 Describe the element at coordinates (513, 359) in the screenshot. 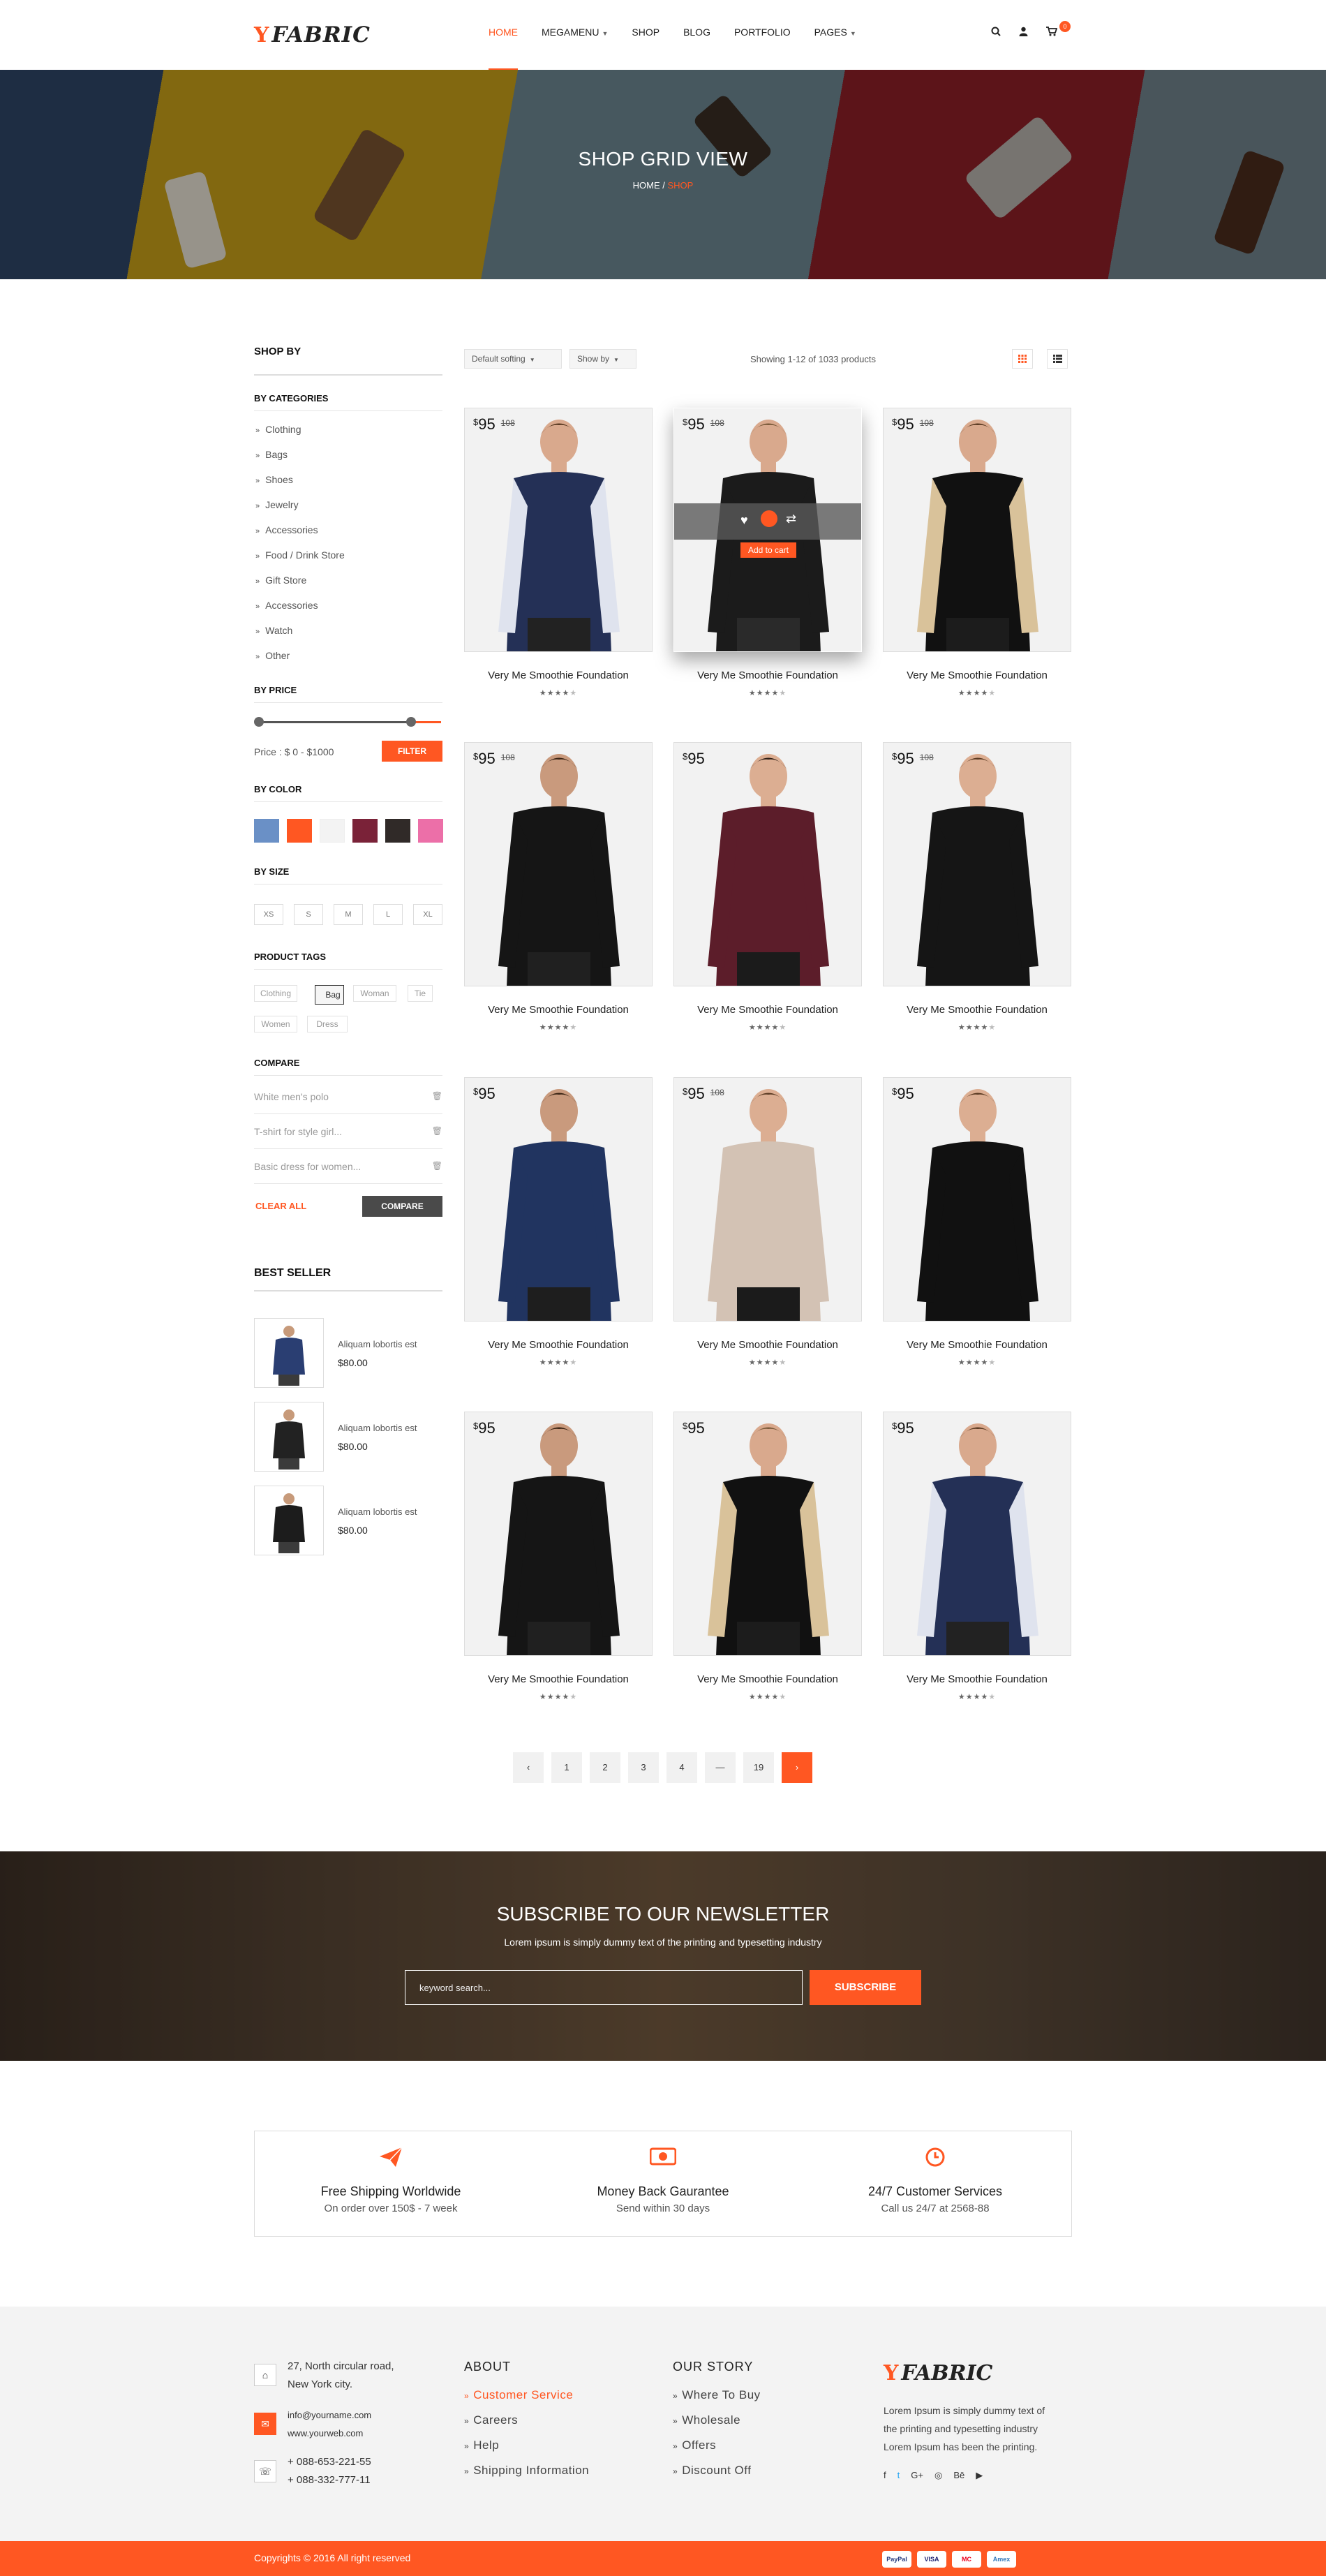

I see `sort-select: Default softing ▼` at that location.